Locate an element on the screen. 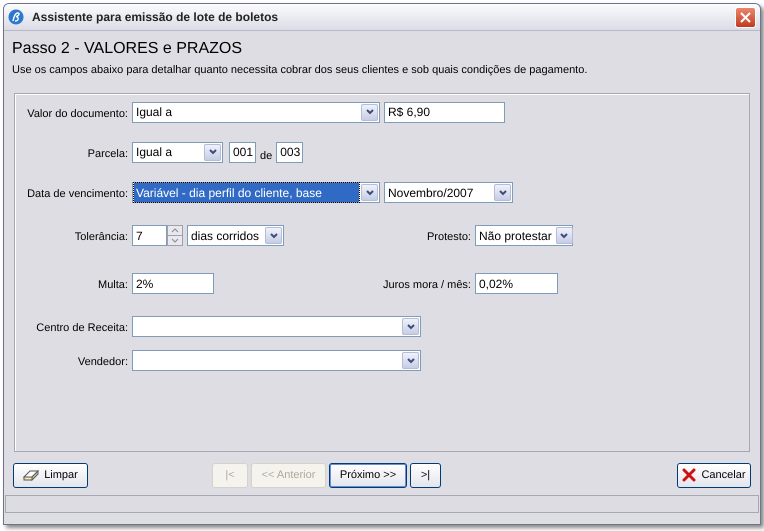  field-label: Centro de Receita: is located at coordinates (82, 328).